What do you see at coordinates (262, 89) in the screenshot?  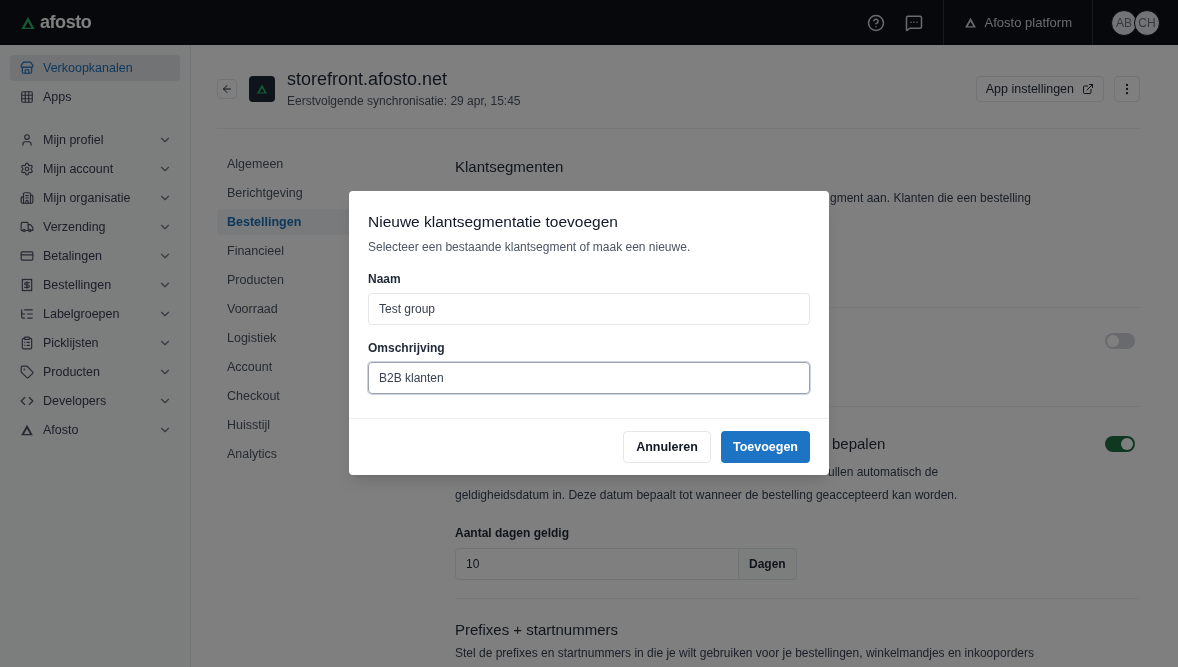 I see `logo-icon` at bounding box center [262, 89].